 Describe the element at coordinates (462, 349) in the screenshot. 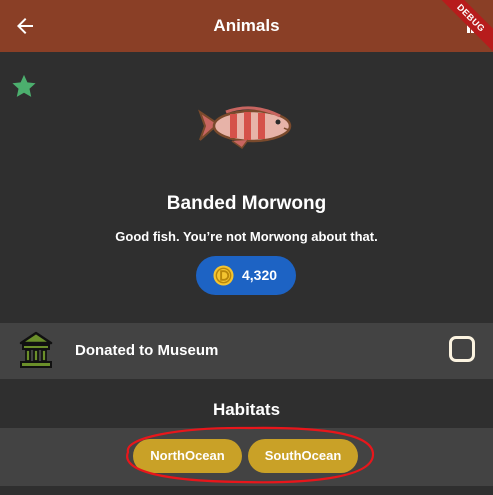

I see `donated-checkbox` at that location.